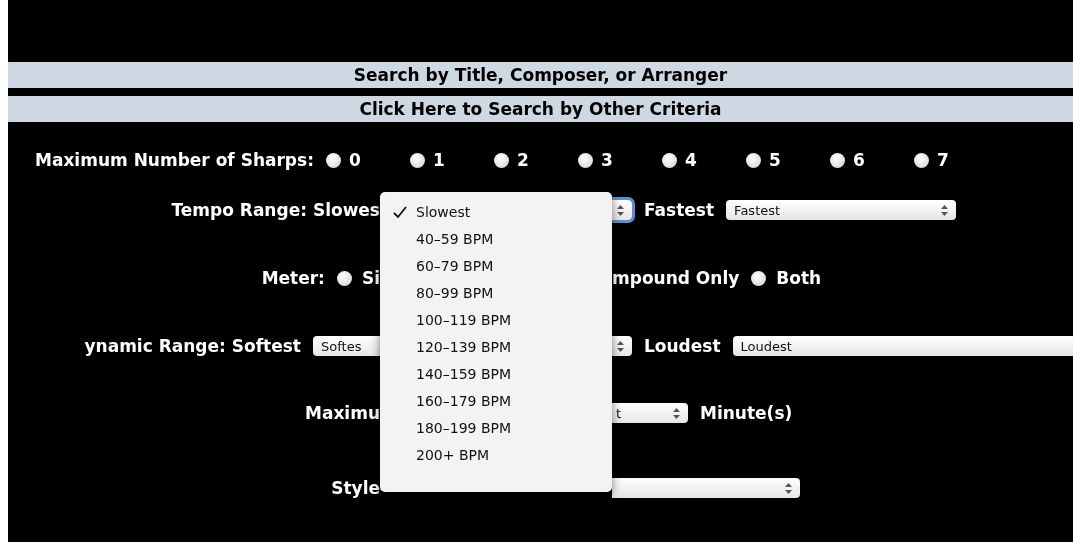 The width and height of the screenshot is (1073, 542). Describe the element at coordinates (496, 319) in the screenshot. I see `menu-item: 100–119 BPM` at that location.